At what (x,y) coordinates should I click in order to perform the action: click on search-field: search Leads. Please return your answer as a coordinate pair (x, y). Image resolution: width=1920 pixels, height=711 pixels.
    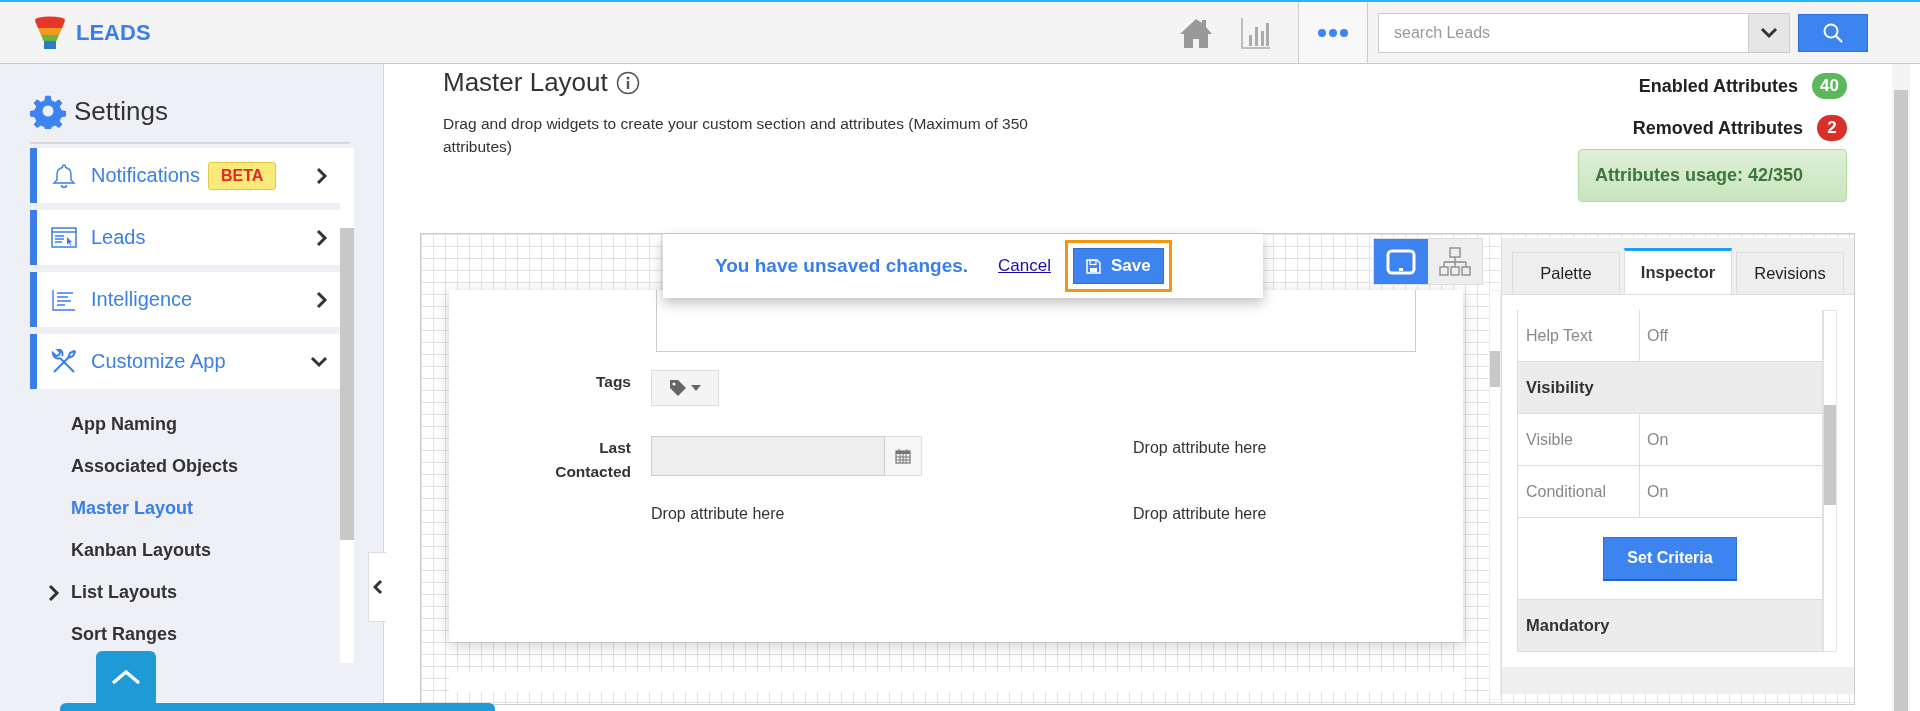
    Looking at the image, I should click on (1563, 32).